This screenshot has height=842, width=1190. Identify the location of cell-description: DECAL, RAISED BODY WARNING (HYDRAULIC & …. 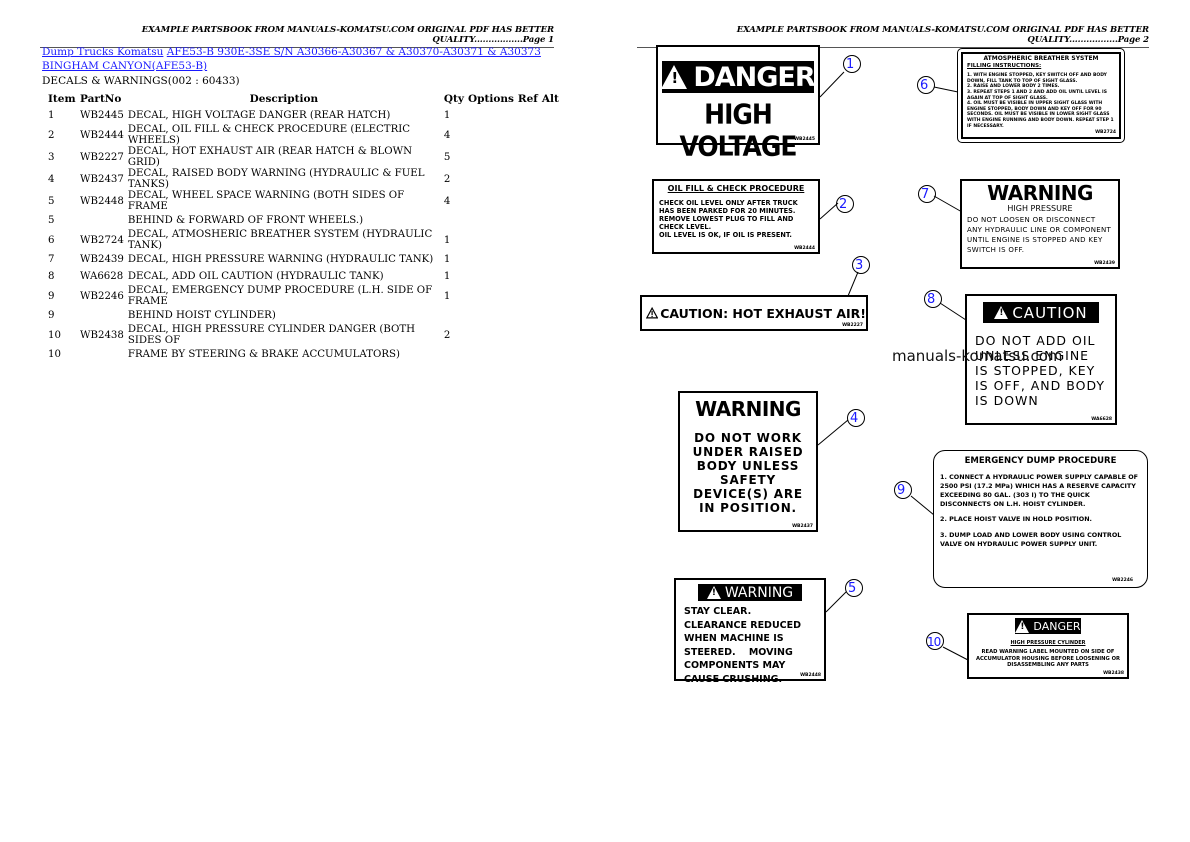
(276, 179).